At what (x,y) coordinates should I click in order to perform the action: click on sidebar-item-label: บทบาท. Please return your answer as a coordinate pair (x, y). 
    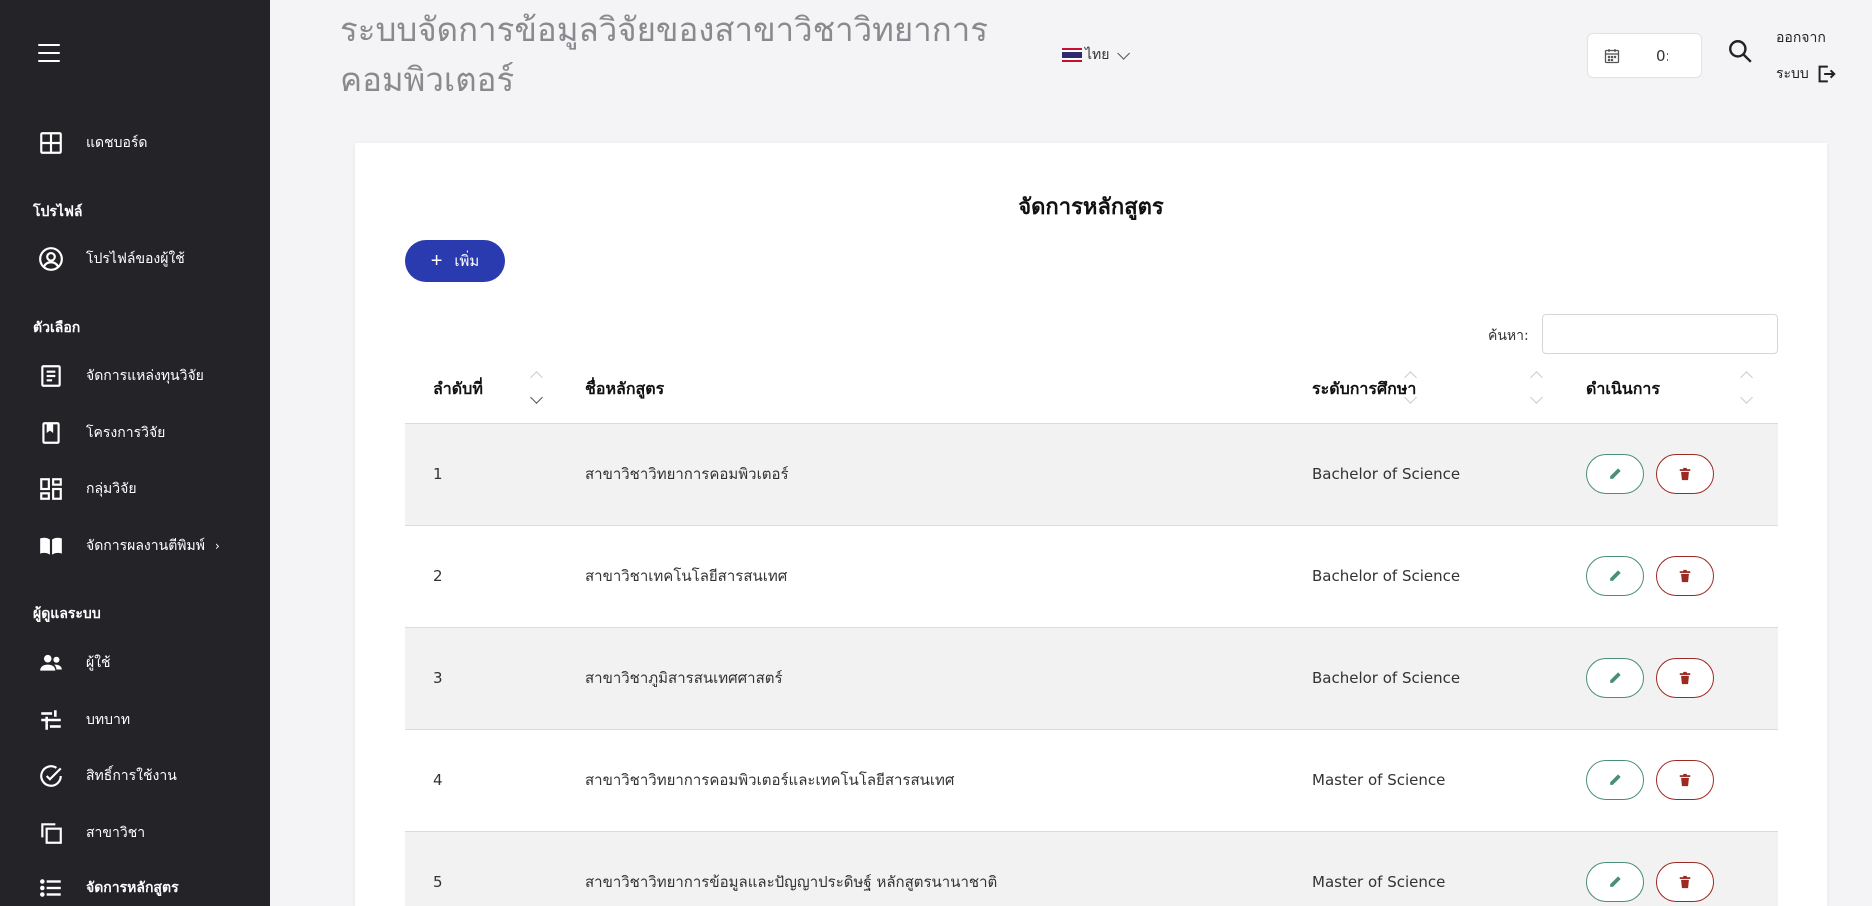
    Looking at the image, I should click on (108, 720).